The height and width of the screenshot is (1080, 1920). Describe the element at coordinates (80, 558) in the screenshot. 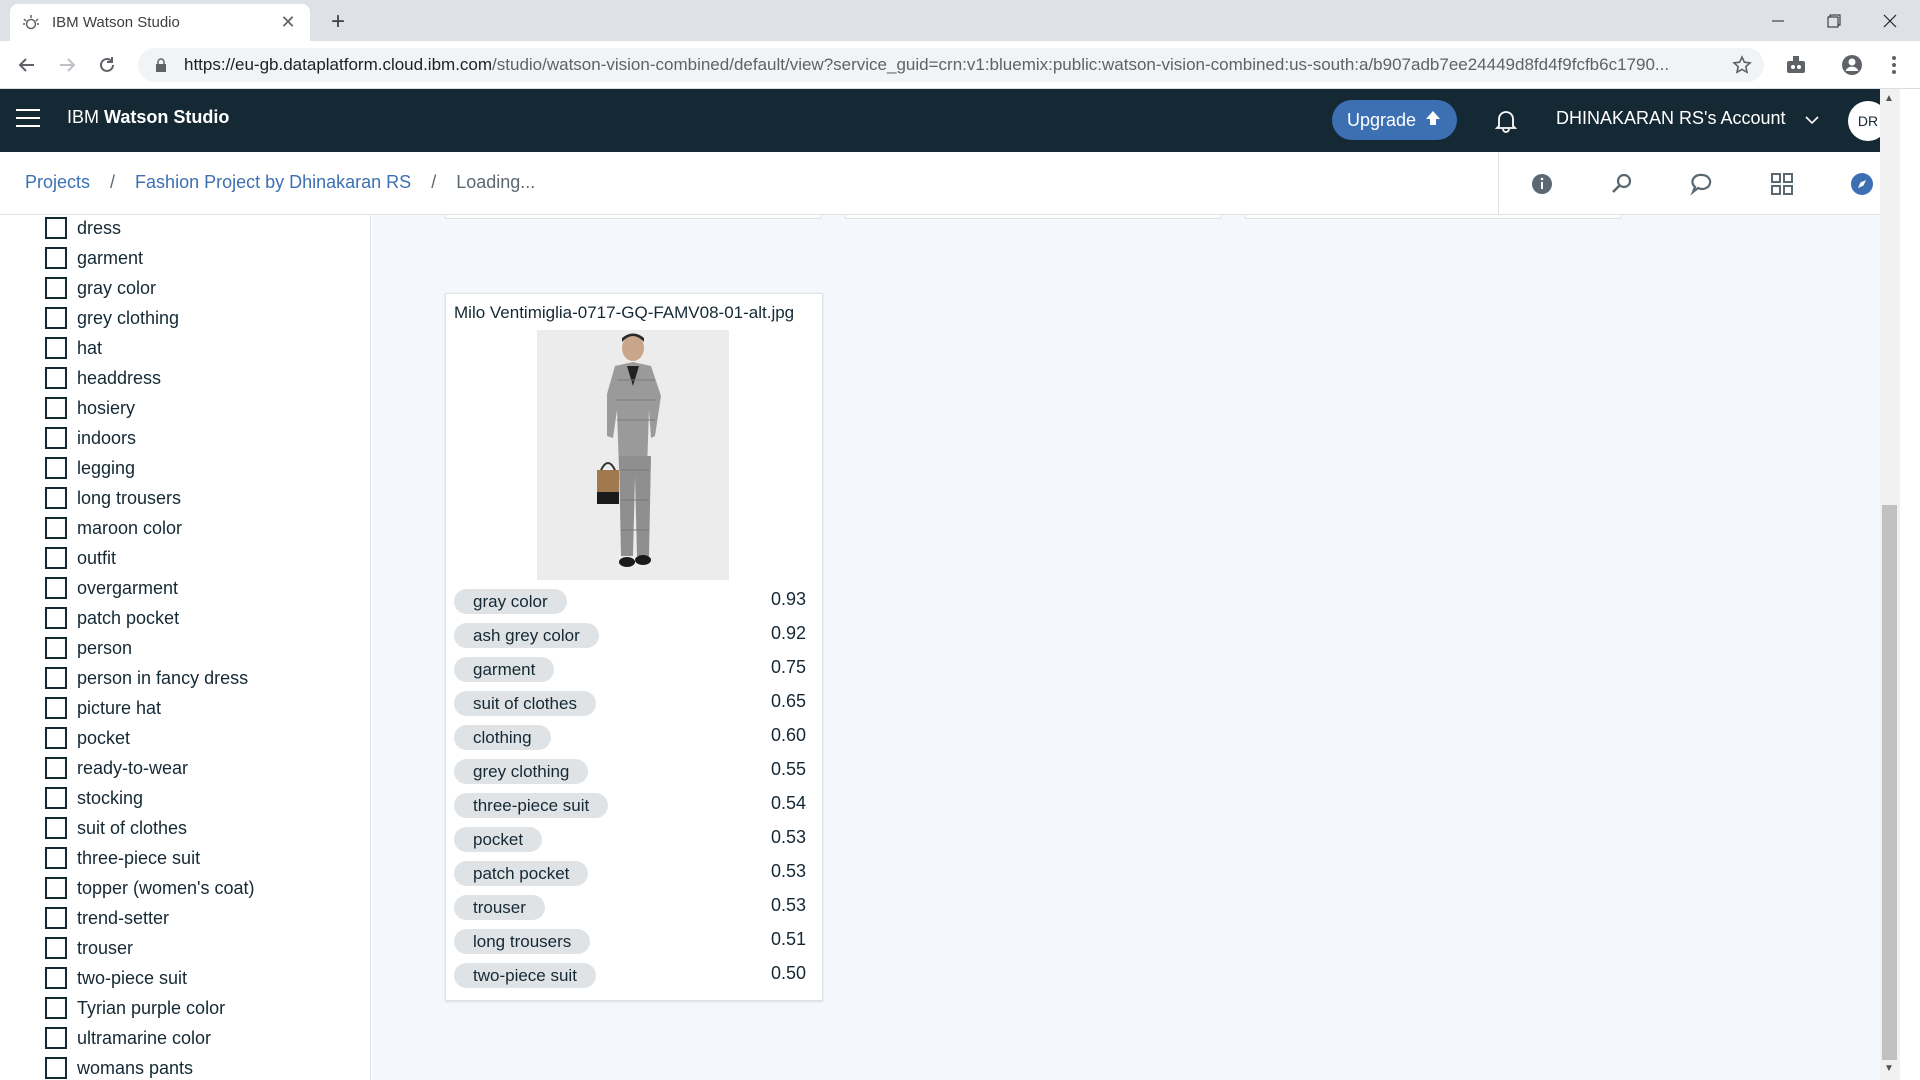

I see `filter-item: outfit` at that location.